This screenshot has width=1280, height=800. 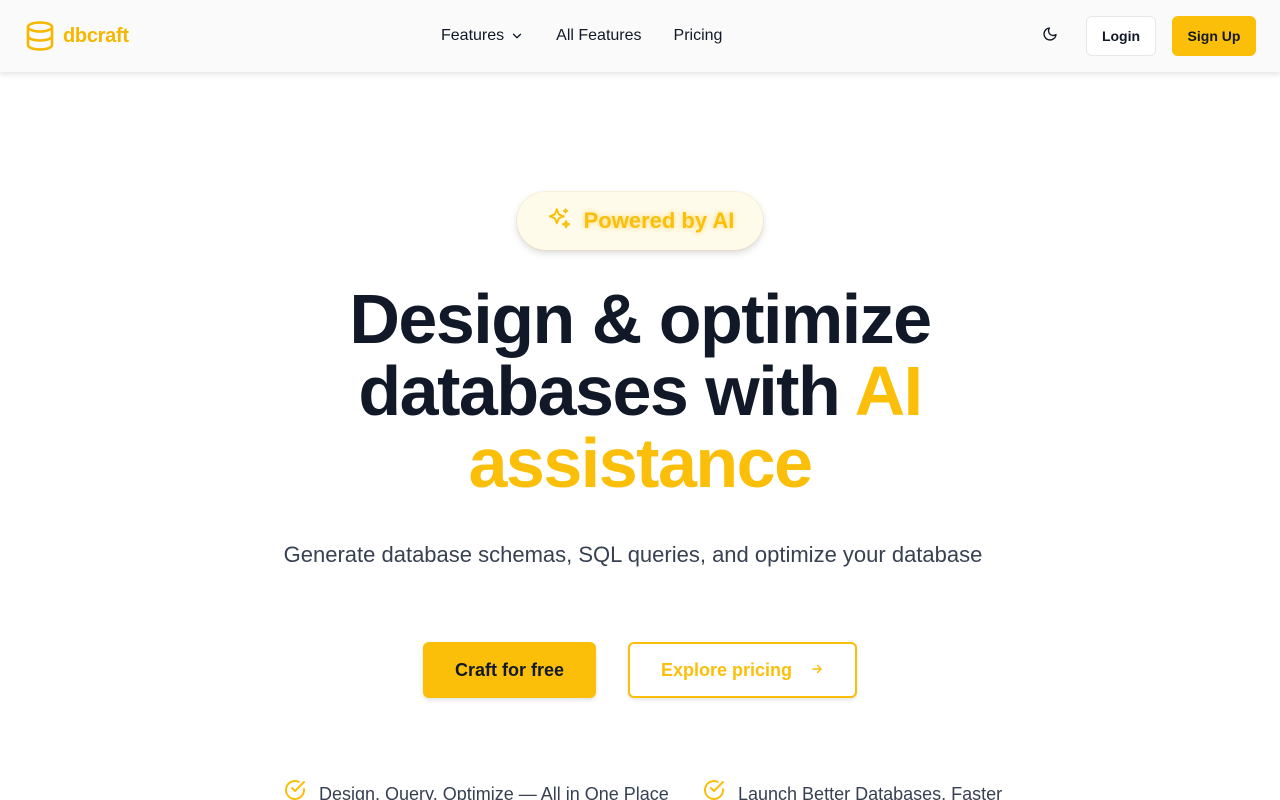 I want to click on hero-title-line1: Design & optimize, so click(x=640, y=319).